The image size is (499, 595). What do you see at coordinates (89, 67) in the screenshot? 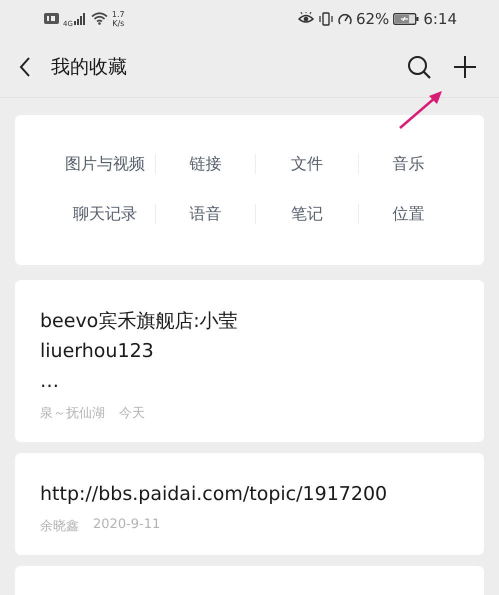
I see `page-title: 我的收藏` at bounding box center [89, 67].